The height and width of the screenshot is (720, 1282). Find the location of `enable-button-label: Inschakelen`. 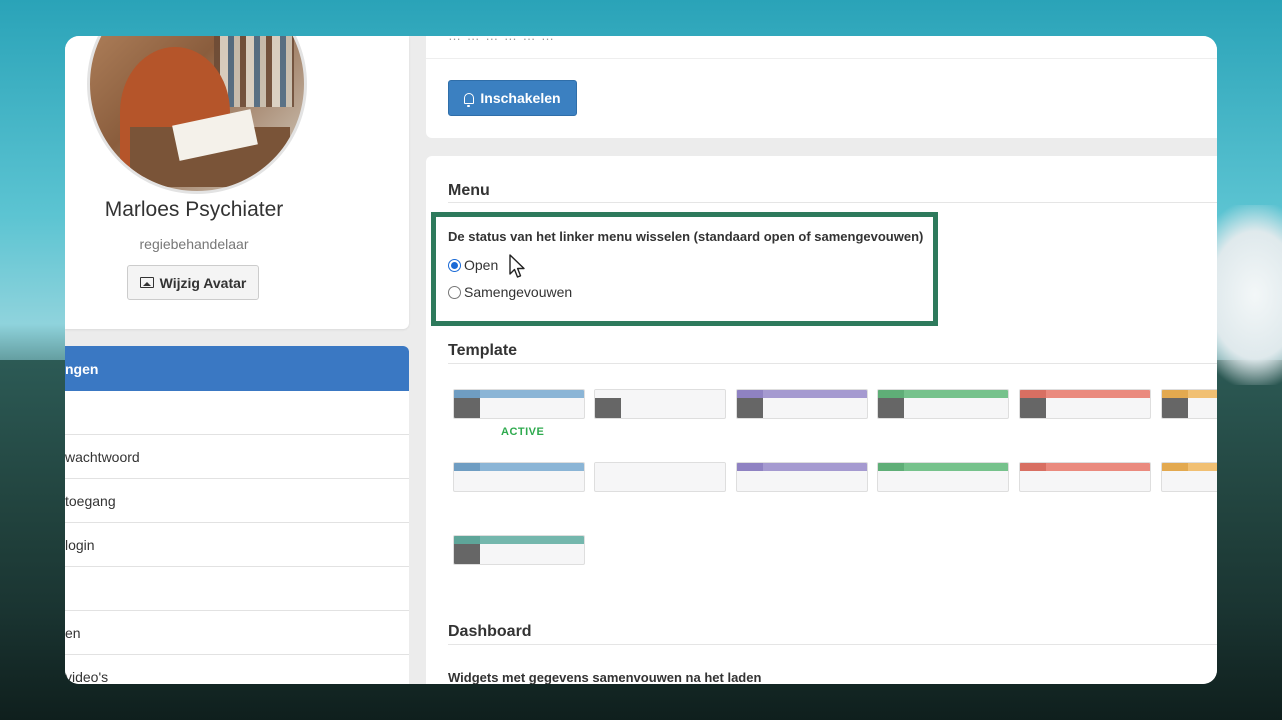

enable-button-label: Inschakelen is located at coordinates (520, 98).